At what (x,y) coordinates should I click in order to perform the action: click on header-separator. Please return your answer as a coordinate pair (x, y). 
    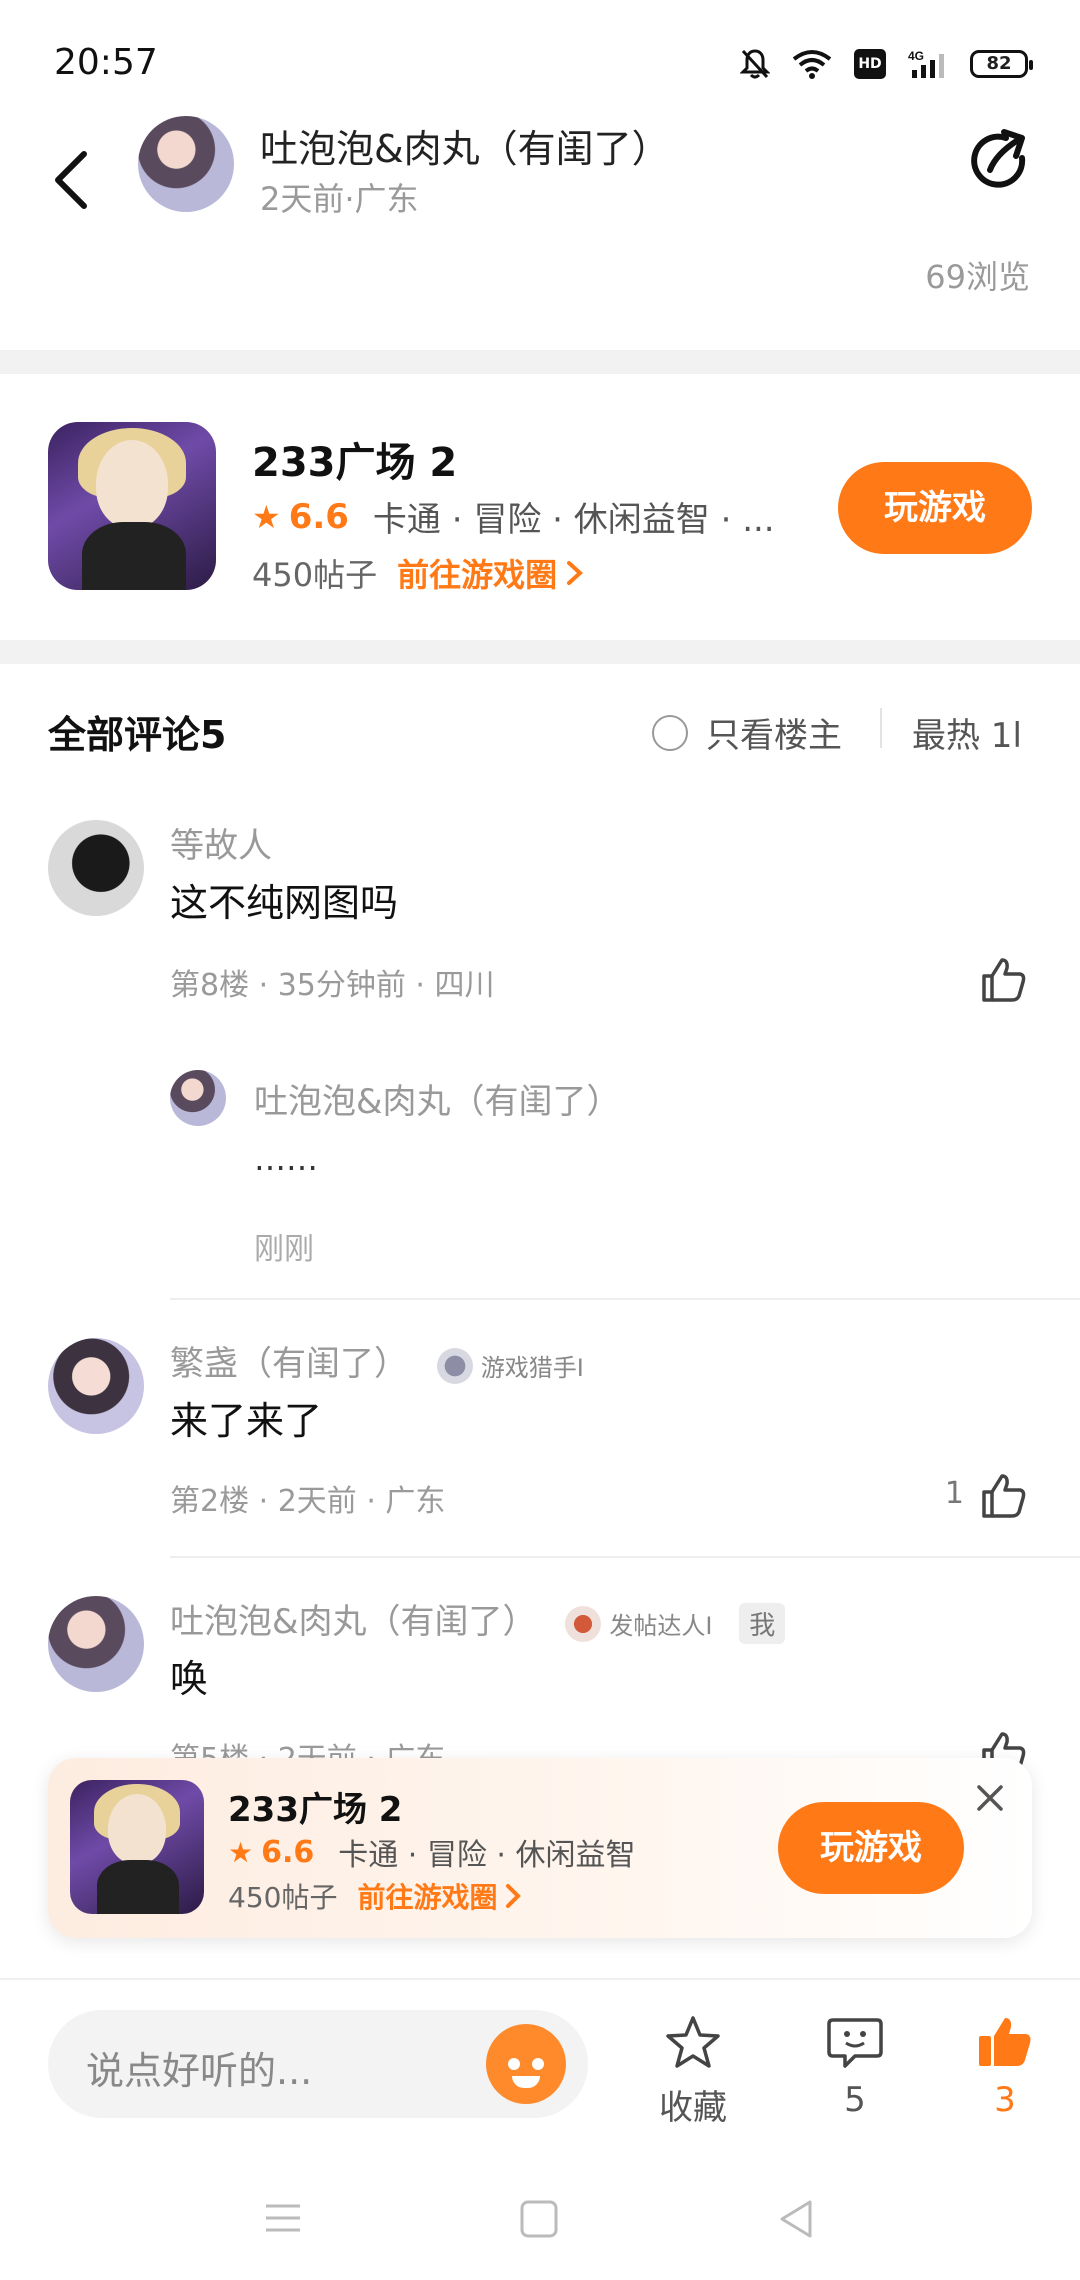
    Looking at the image, I should click on (881, 728).